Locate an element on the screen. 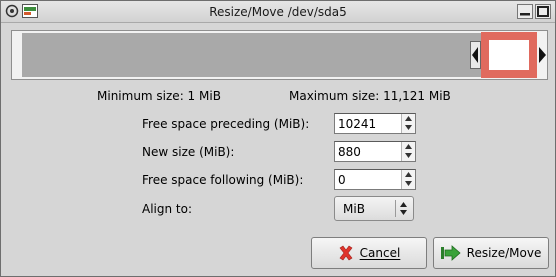 This screenshot has height=277, width=556. align-to-select: MiB is located at coordinates (374, 208).